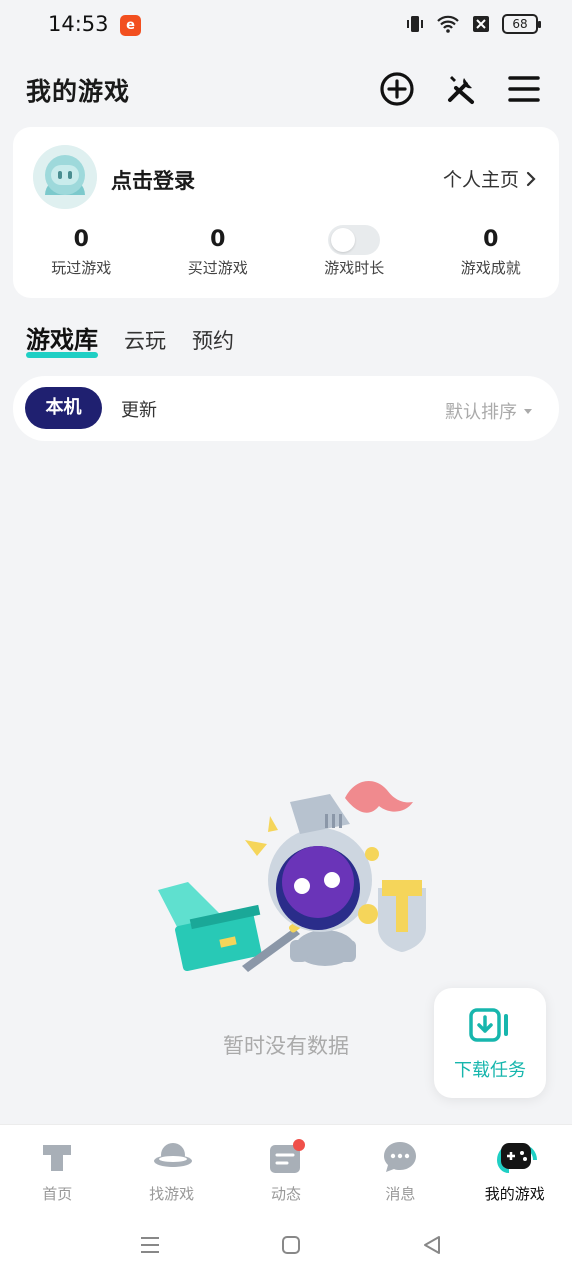 This screenshot has height=1280, width=572. What do you see at coordinates (415, 24) in the screenshot?
I see `vibrate-icon` at bounding box center [415, 24].